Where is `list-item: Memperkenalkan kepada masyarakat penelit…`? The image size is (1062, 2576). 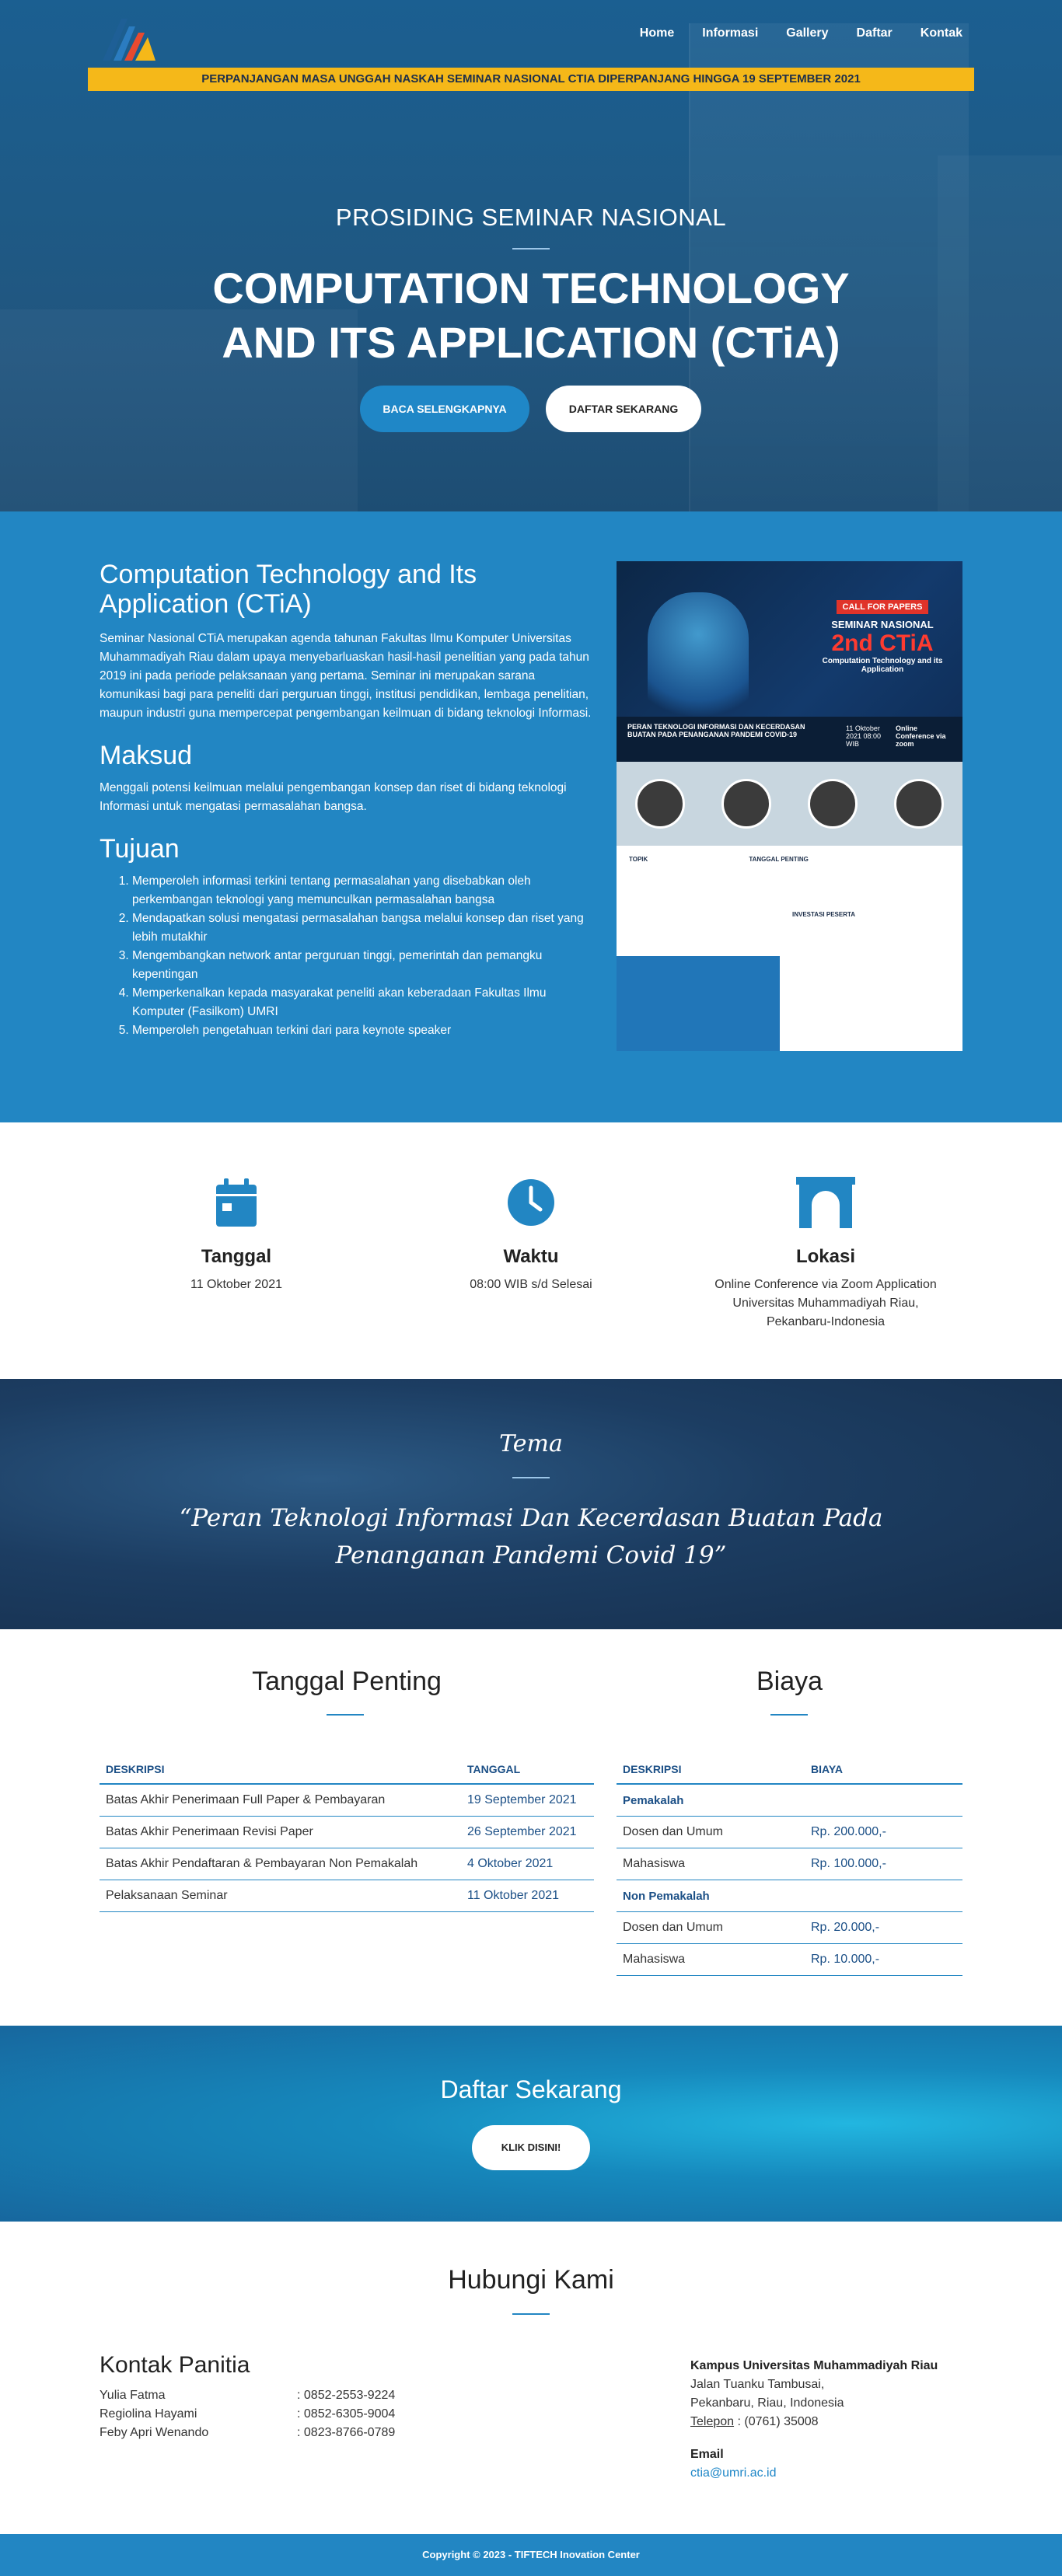
list-item: Memperkenalkan kepada masyarakat penelit… is located at coordinates (365, 1003).